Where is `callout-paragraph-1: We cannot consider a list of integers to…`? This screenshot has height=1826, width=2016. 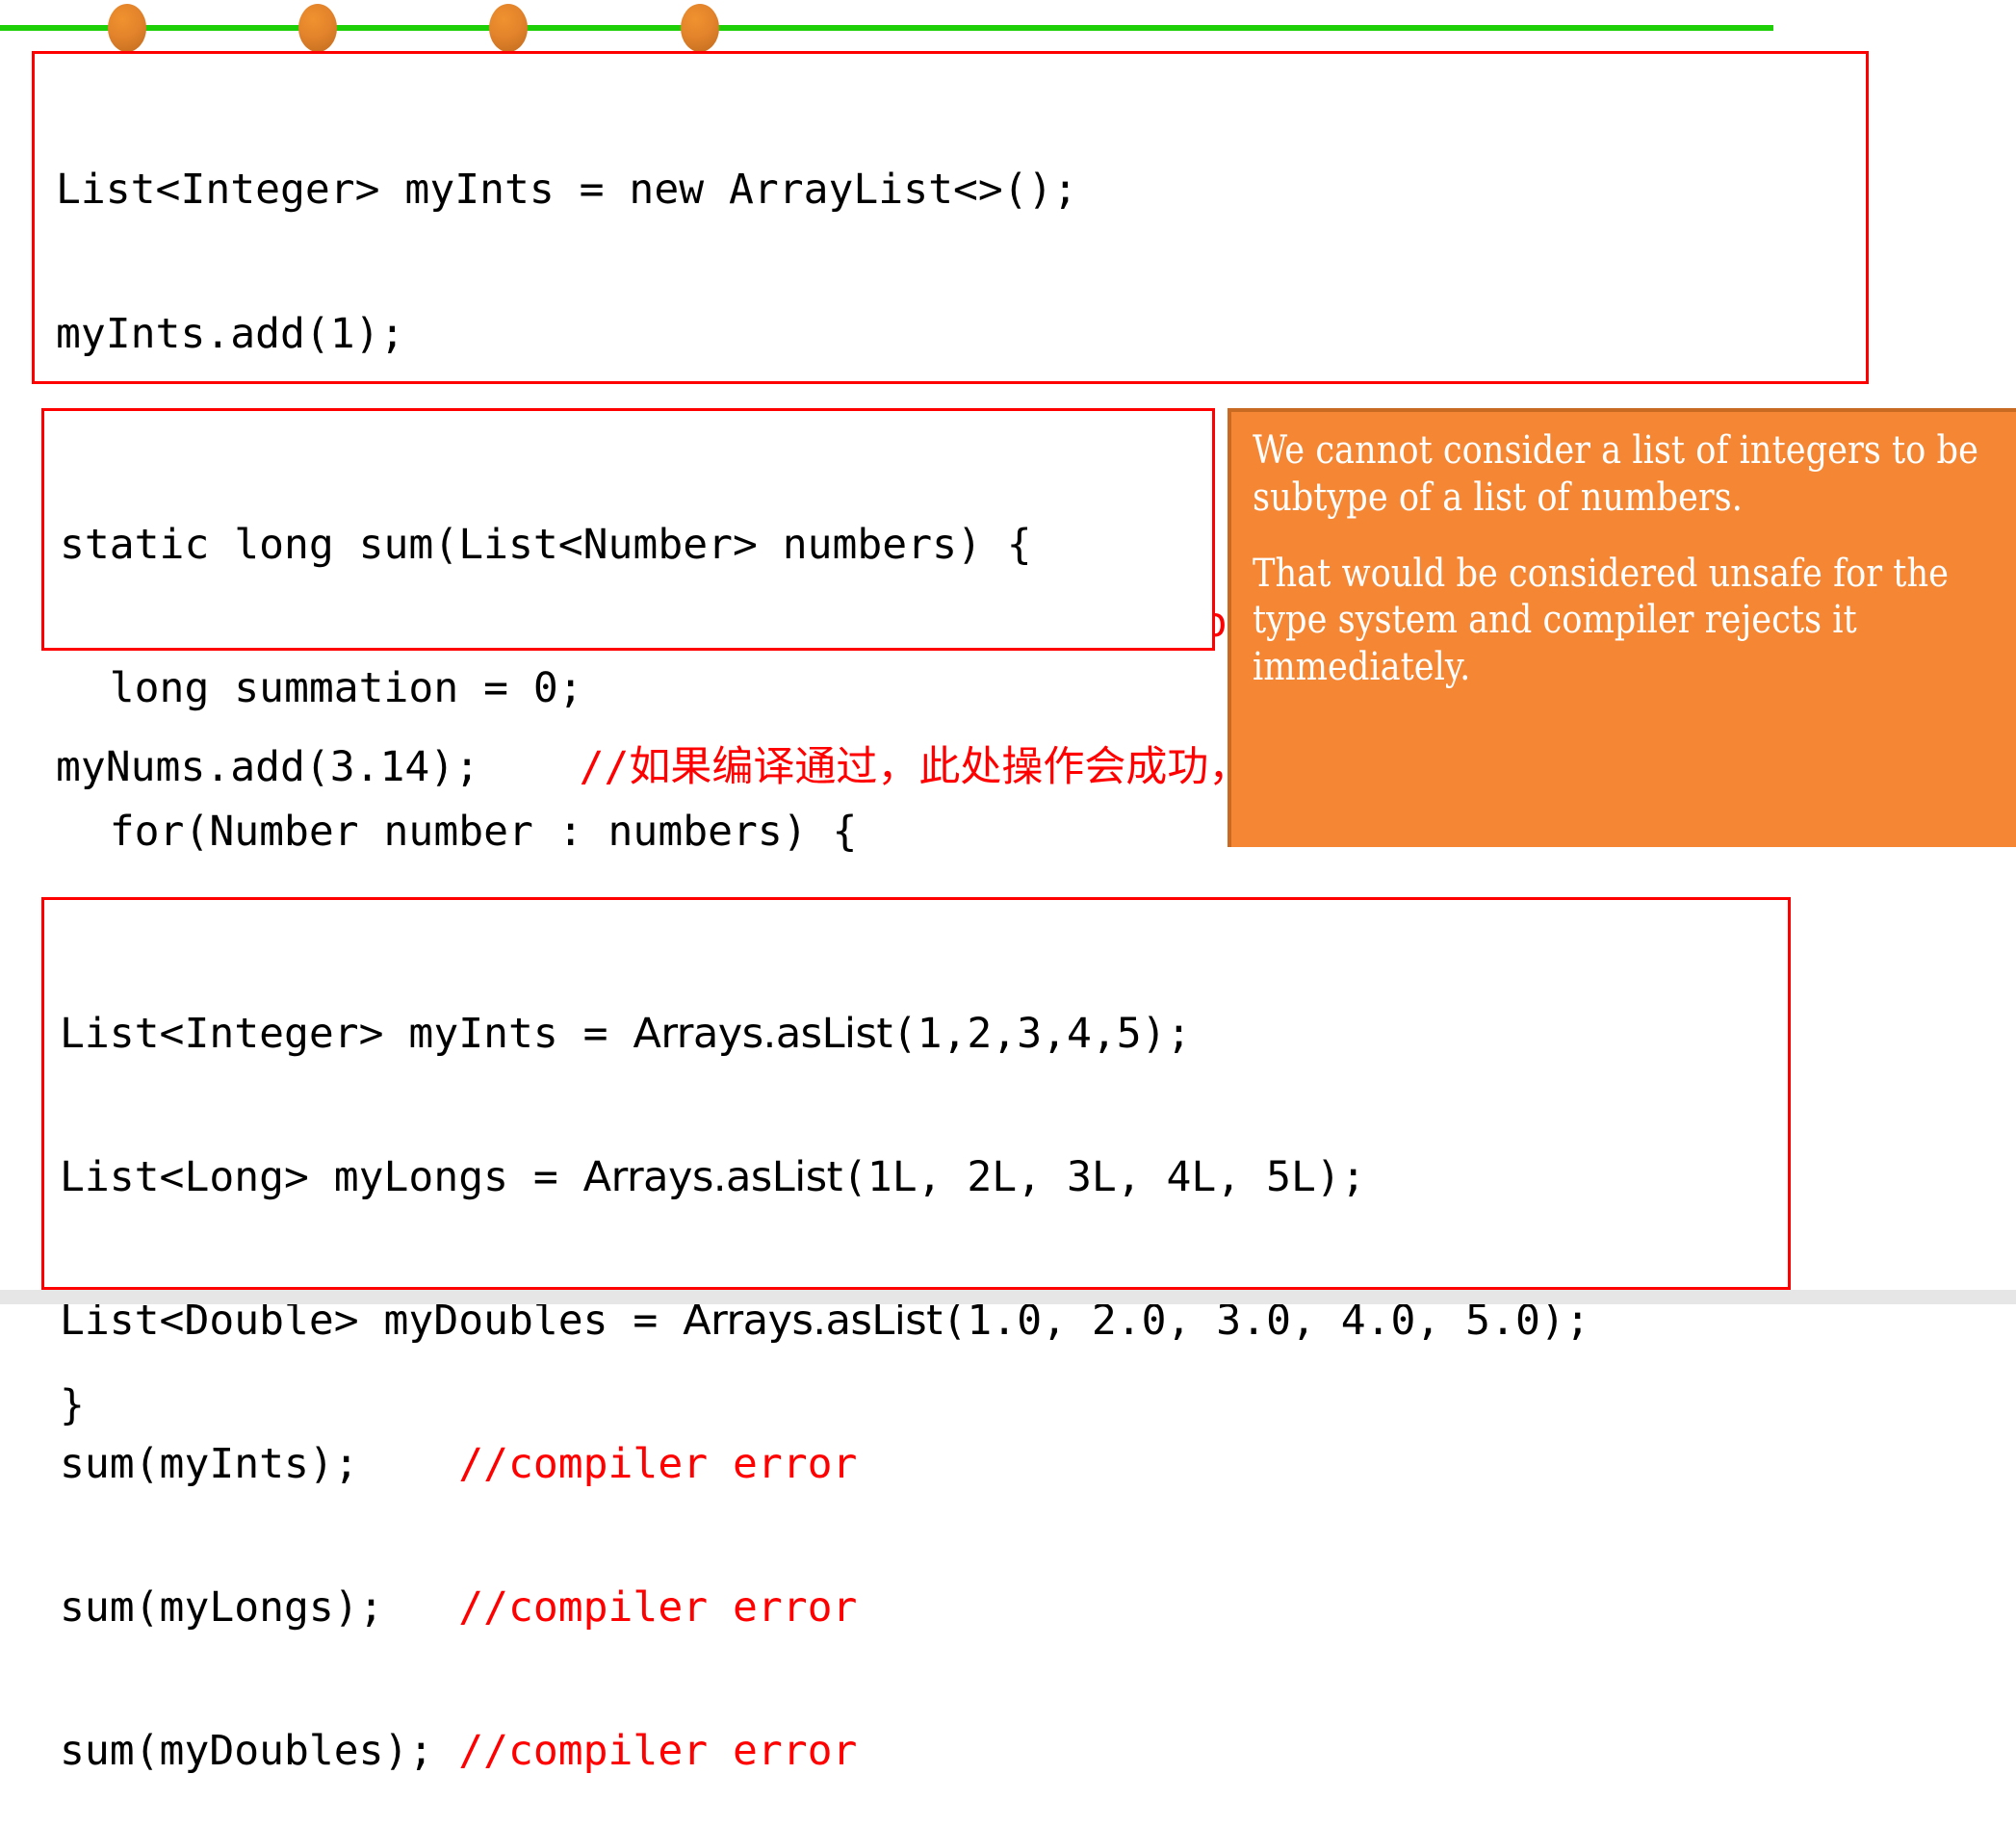
callout-paragraph-1: We cannot consider a list of integers to… is located at coordinates (1615, 474).